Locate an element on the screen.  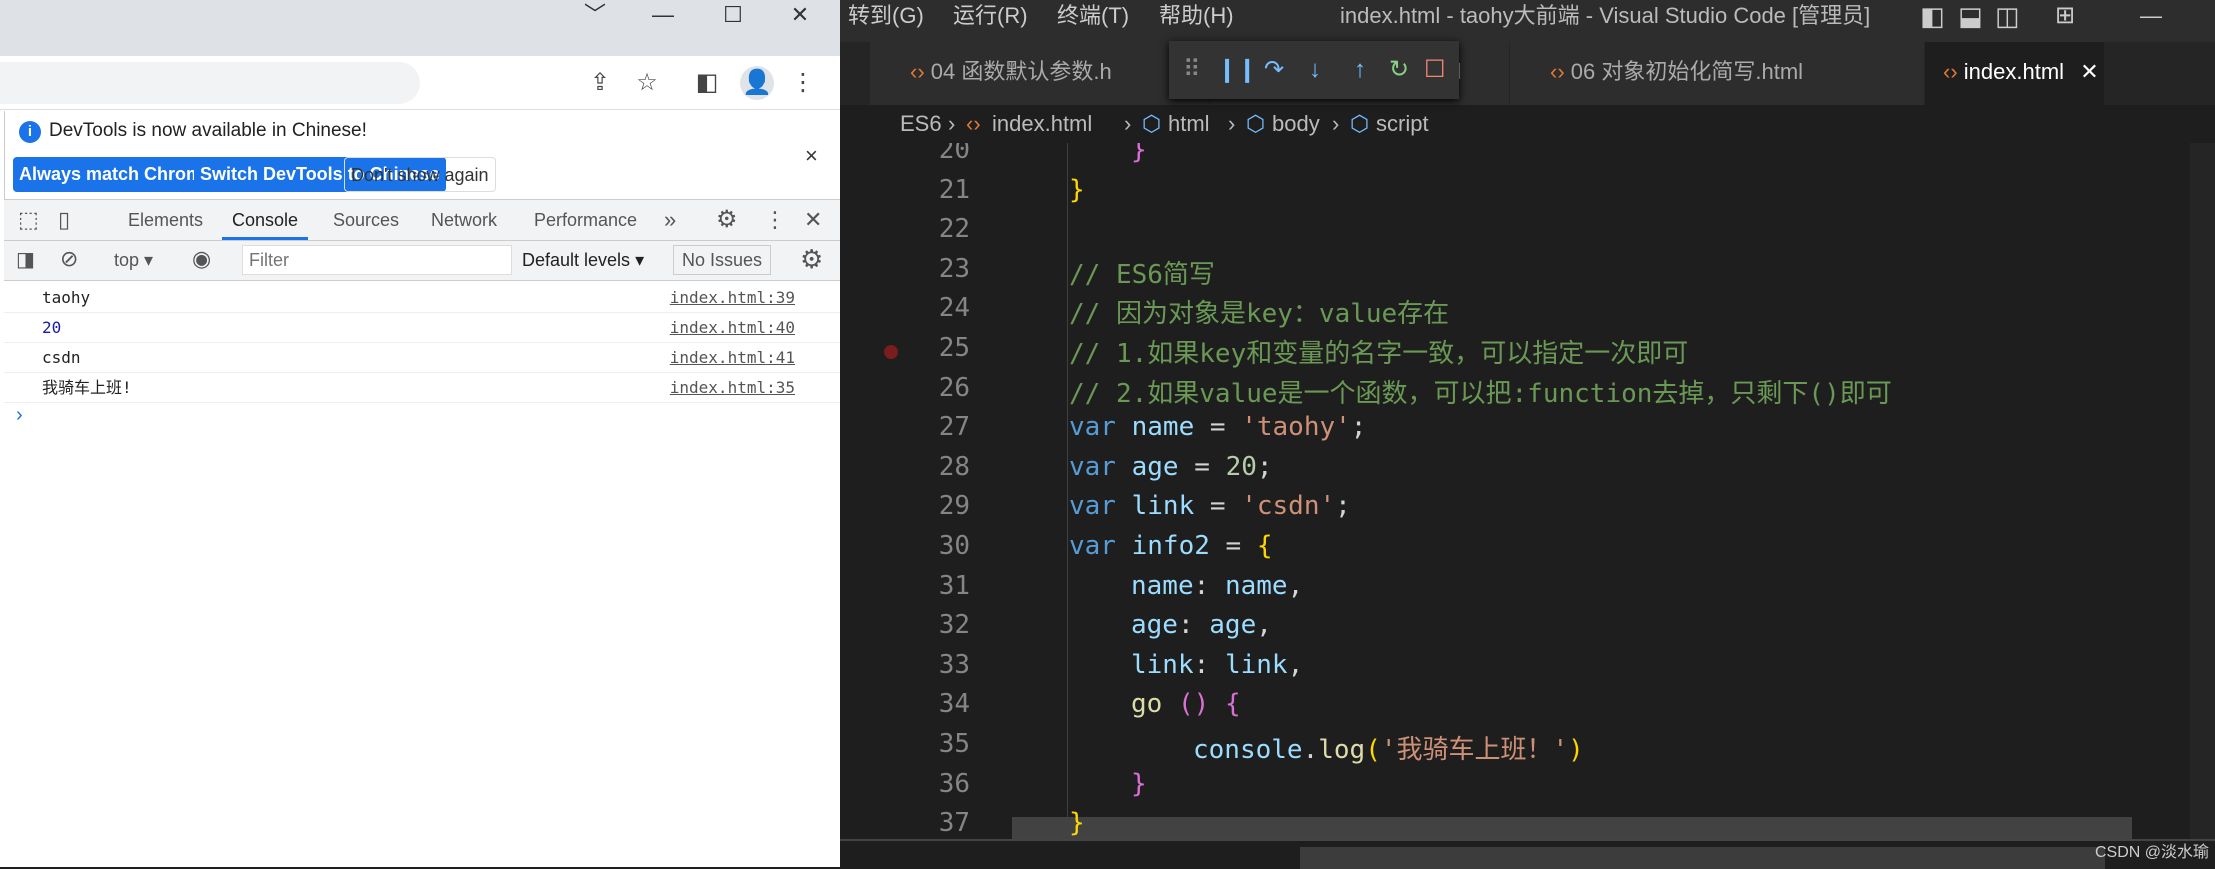
toggle-sidebar-icon: ◧ is located at coordinates (1932, 16).